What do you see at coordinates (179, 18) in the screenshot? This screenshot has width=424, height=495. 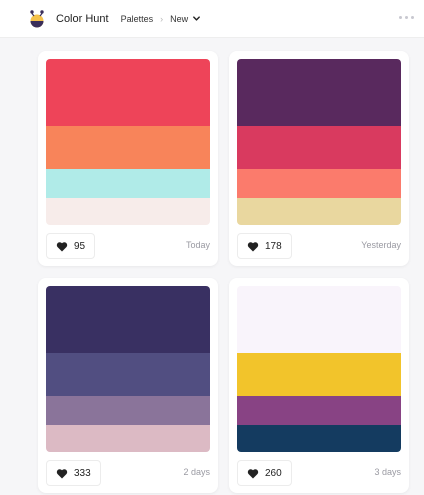 I see `sort-label: New` at bounding box center [179, 18].